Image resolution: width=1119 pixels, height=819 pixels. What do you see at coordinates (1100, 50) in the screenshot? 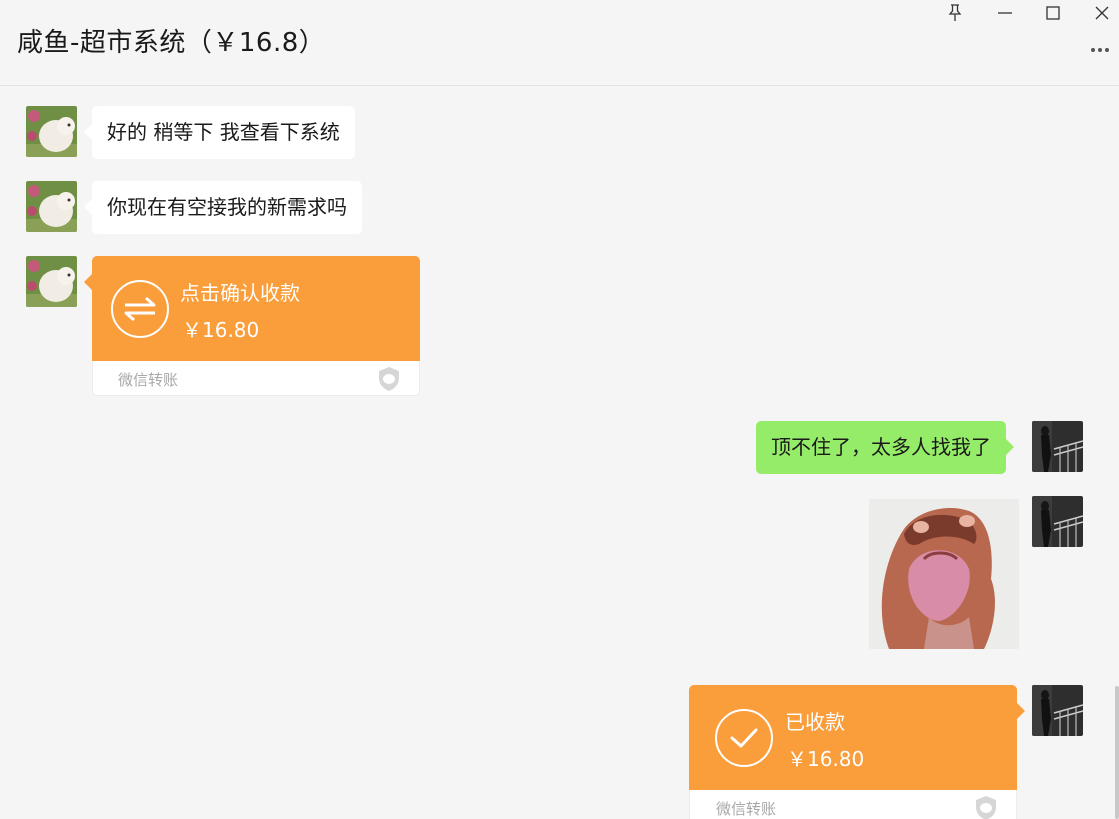
I see `more-dots-icon` at bounding box center [1100, 50].